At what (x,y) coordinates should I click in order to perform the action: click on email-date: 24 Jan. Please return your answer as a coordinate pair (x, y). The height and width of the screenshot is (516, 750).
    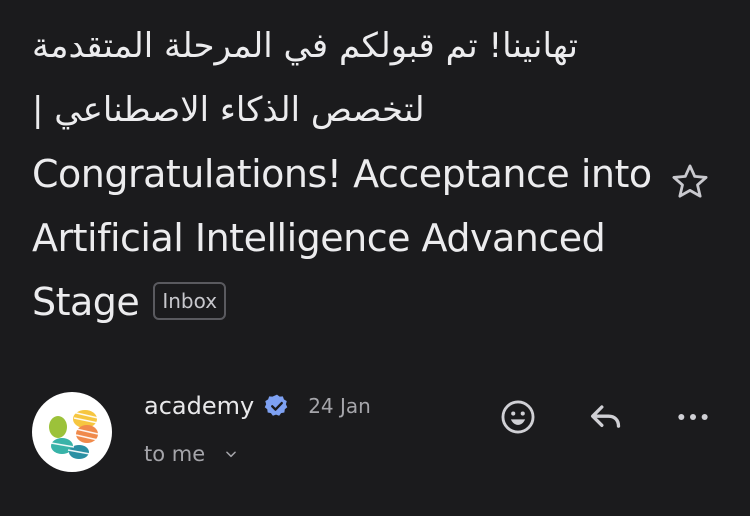
    Looking at the image, I should click on (339, 406).